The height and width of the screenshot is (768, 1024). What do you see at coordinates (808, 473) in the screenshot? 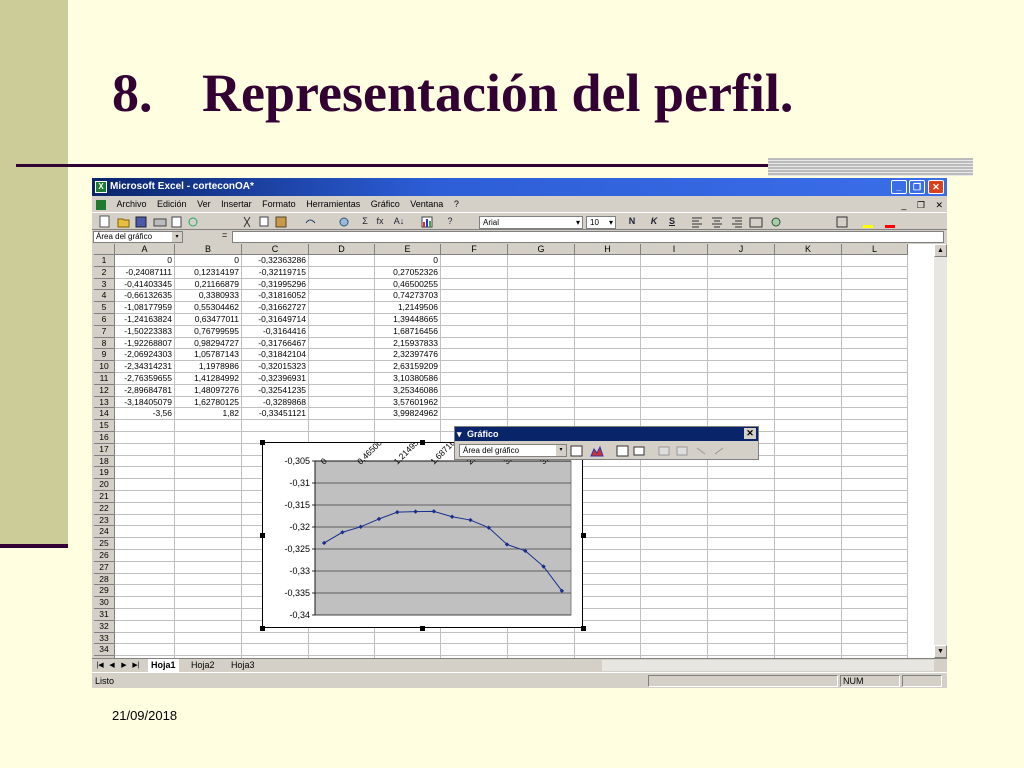
I see `cell-k19` at bounding box center [808, 473].